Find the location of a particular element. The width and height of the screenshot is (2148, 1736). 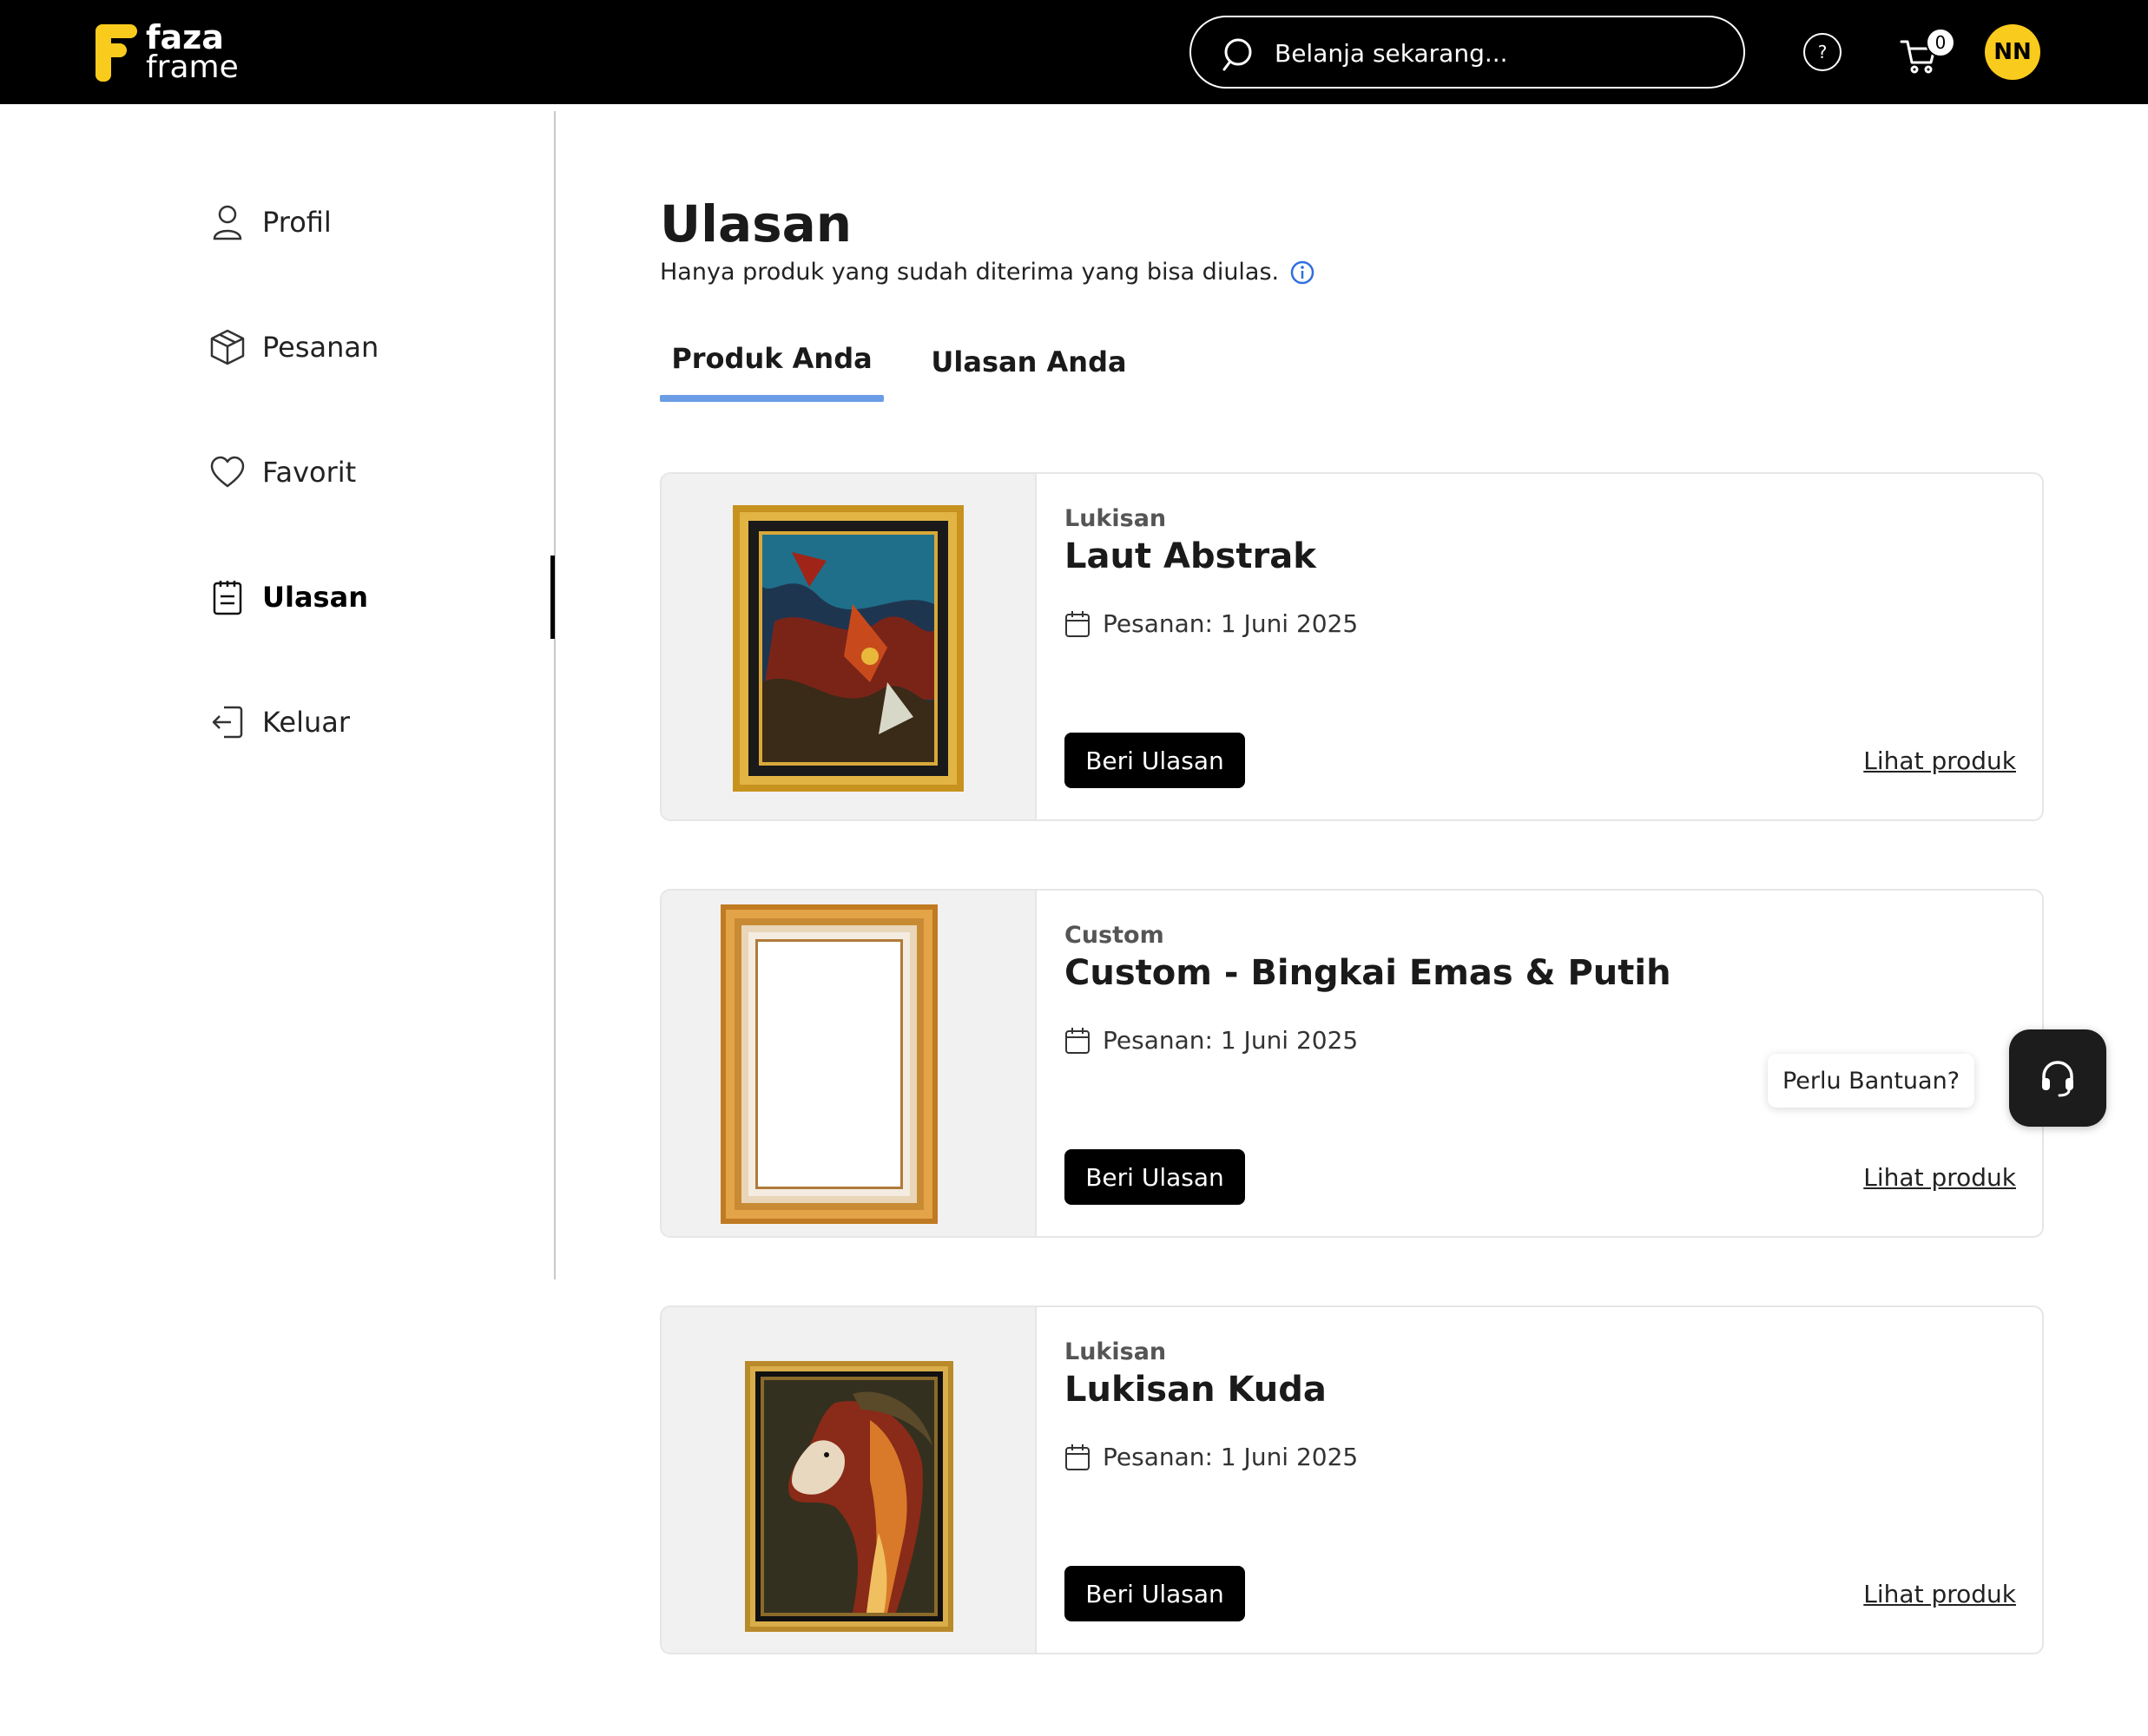

cart-count-badge: 0 is located at coordinates (1941, 42).